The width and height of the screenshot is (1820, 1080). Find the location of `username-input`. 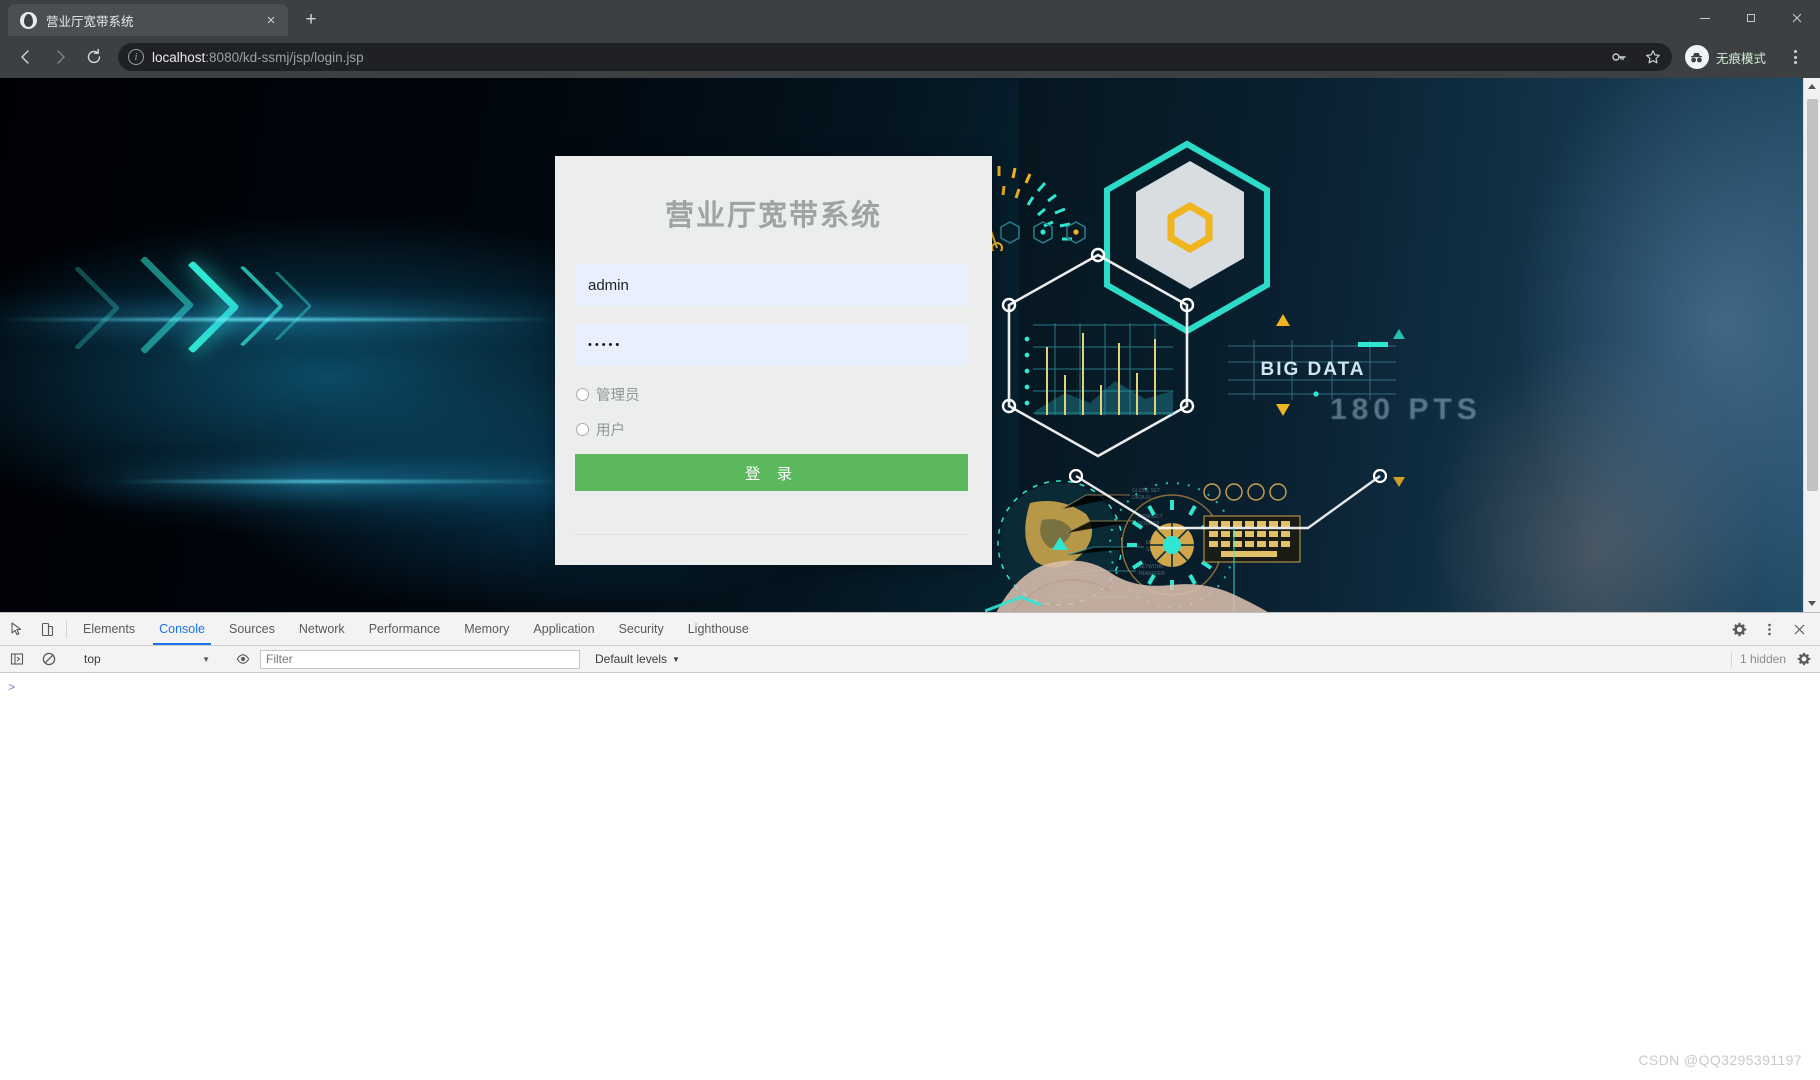

username-input is located at coordinates (771, 285).